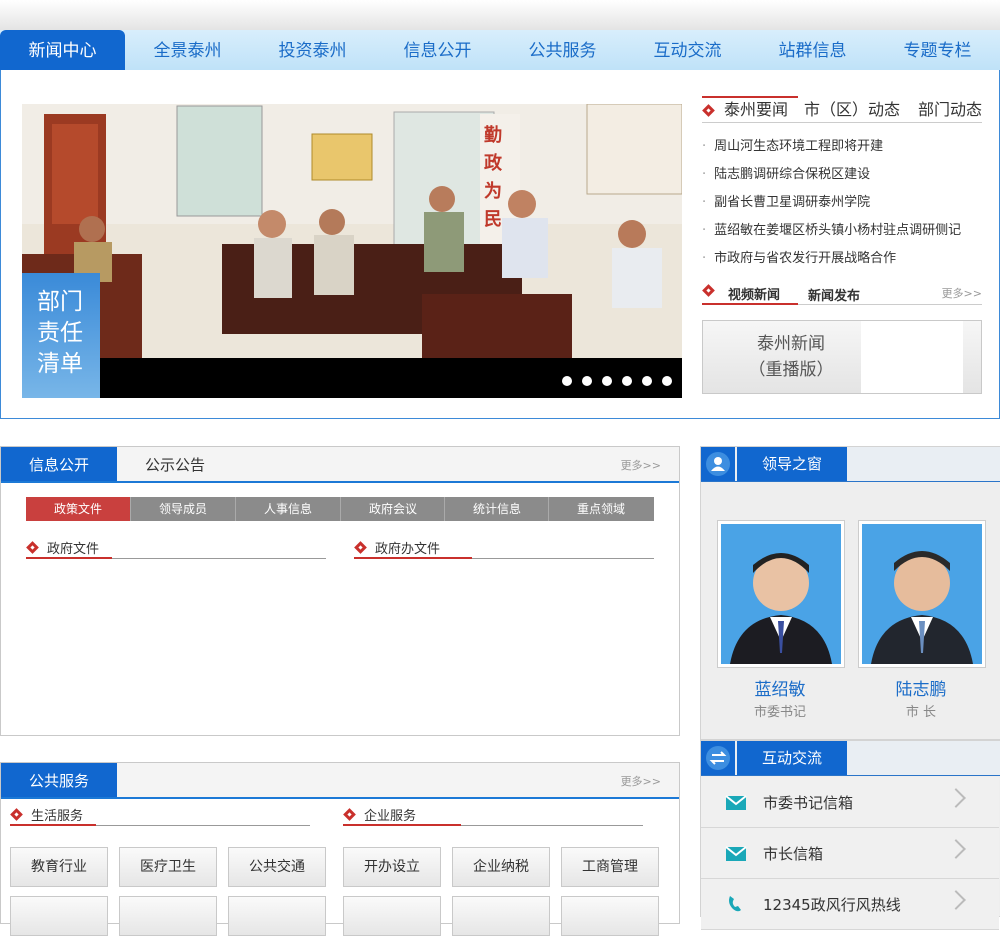 The image size is (1000, 936). Describe the element at coordinates (641, 781) in the screenshot. I see `service-more-link: 更多>>` at that location.